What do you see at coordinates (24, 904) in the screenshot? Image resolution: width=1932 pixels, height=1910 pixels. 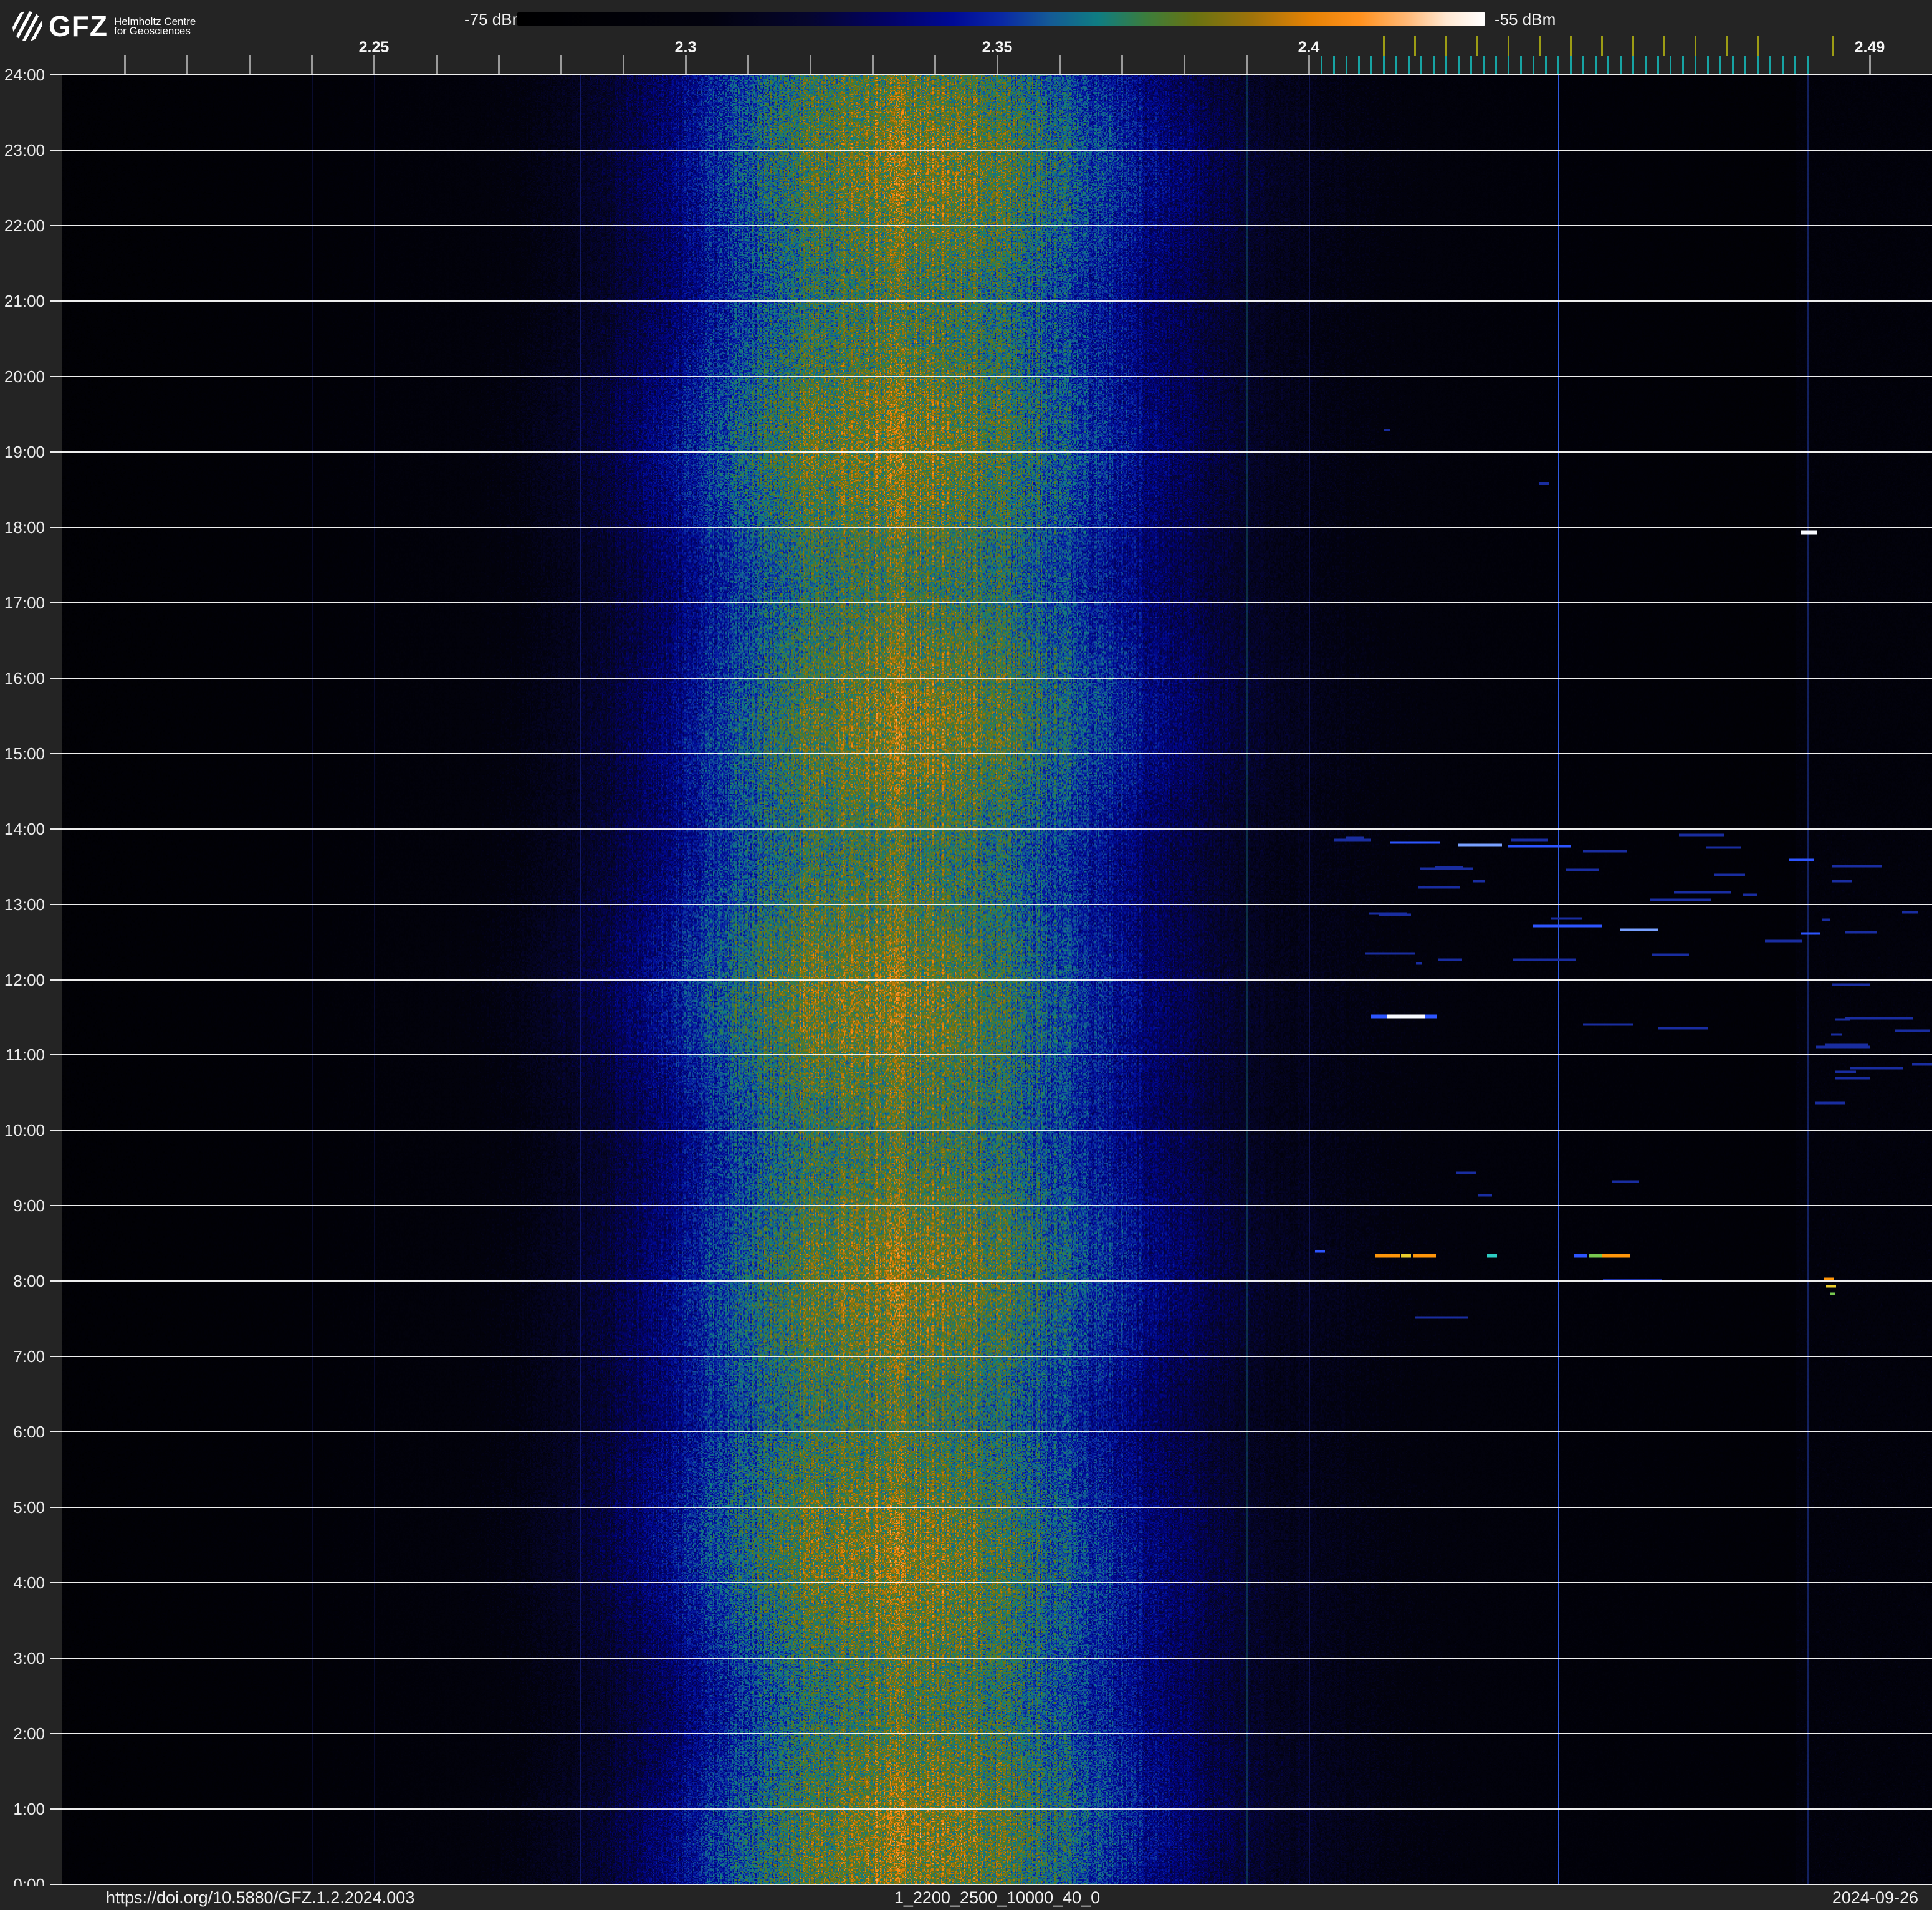 I see `hour-tick-label: 13:00` at bounding box center [24, 904].